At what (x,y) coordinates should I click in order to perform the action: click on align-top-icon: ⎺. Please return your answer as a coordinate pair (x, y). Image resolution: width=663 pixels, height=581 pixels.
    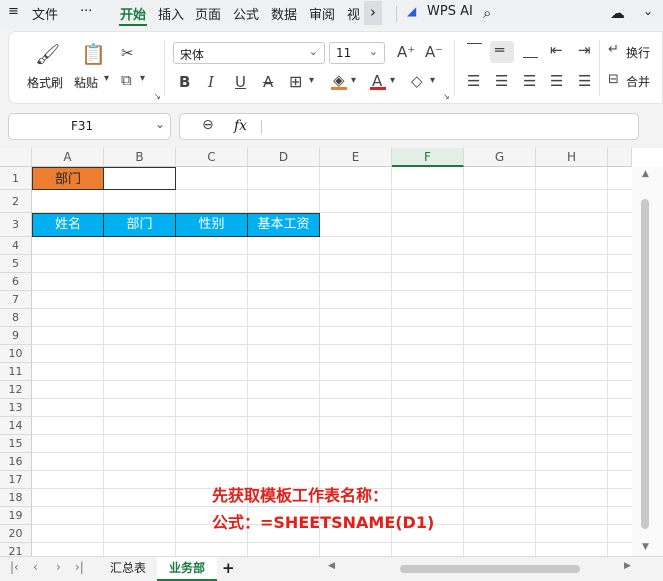
    Looking at the image, I should click on (474, 50).